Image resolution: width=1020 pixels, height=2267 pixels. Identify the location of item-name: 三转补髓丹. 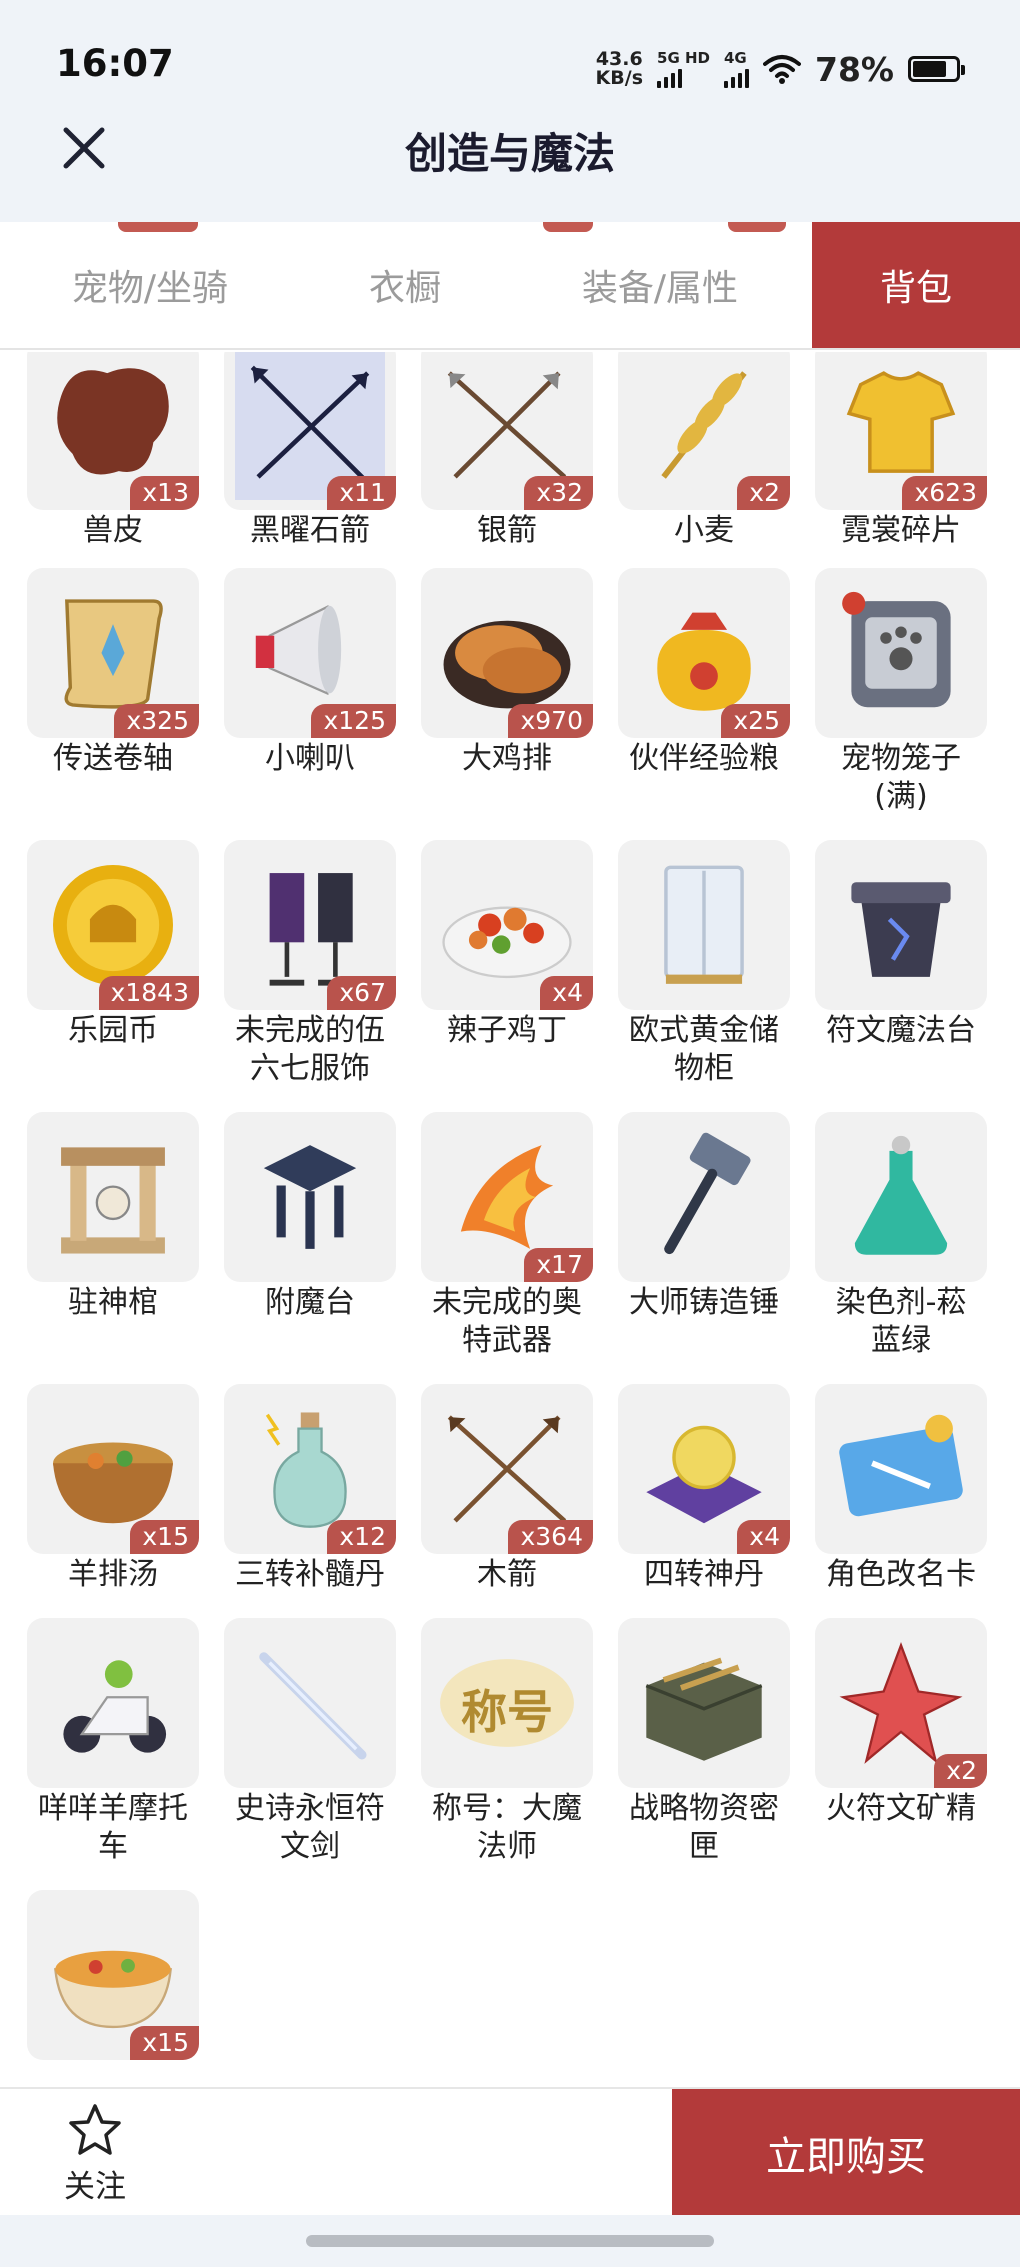
(310, 1574).